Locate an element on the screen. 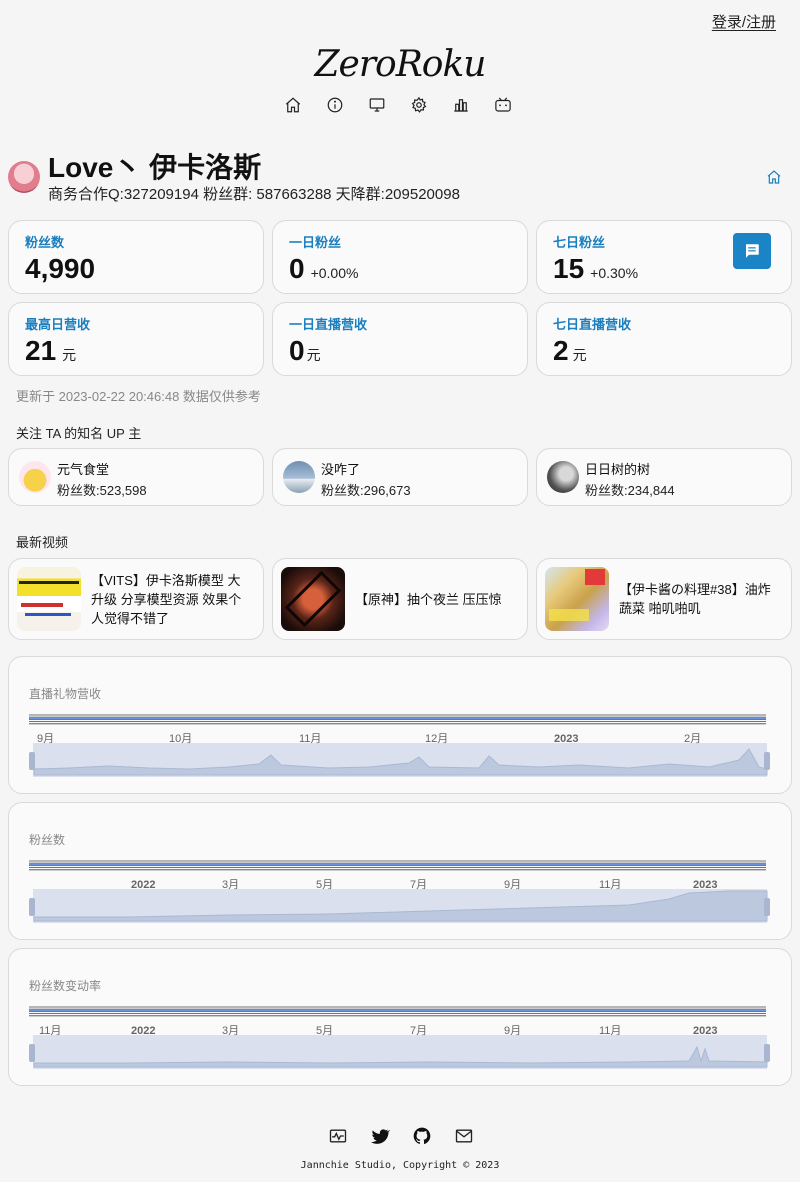  settings-icon is located at coordinates (419, 105).